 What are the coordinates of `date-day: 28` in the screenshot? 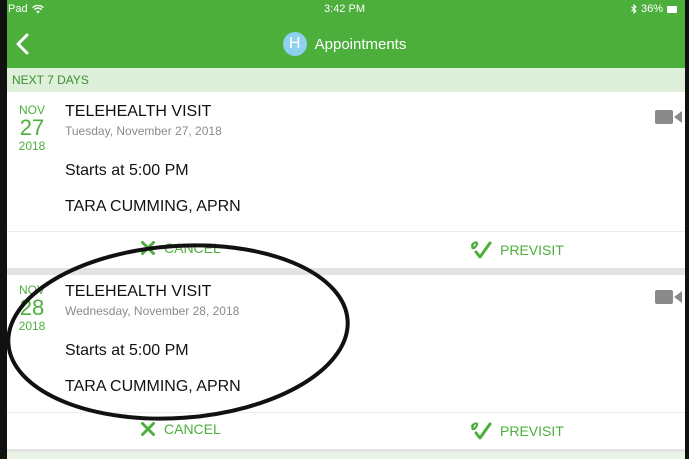 It's located at (32, 307).